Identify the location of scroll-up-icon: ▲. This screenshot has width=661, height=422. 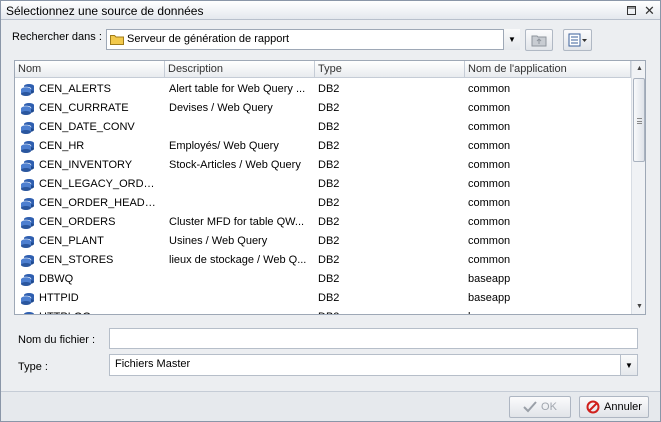
(638, 68).